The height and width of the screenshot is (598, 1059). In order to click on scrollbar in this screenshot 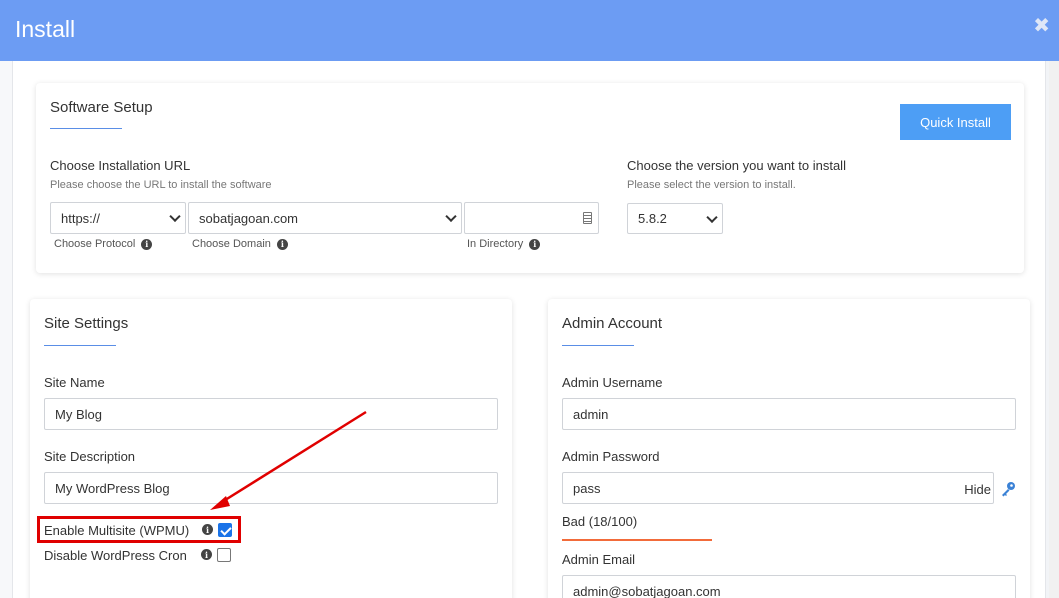, I will do `click(1054, 329)`.